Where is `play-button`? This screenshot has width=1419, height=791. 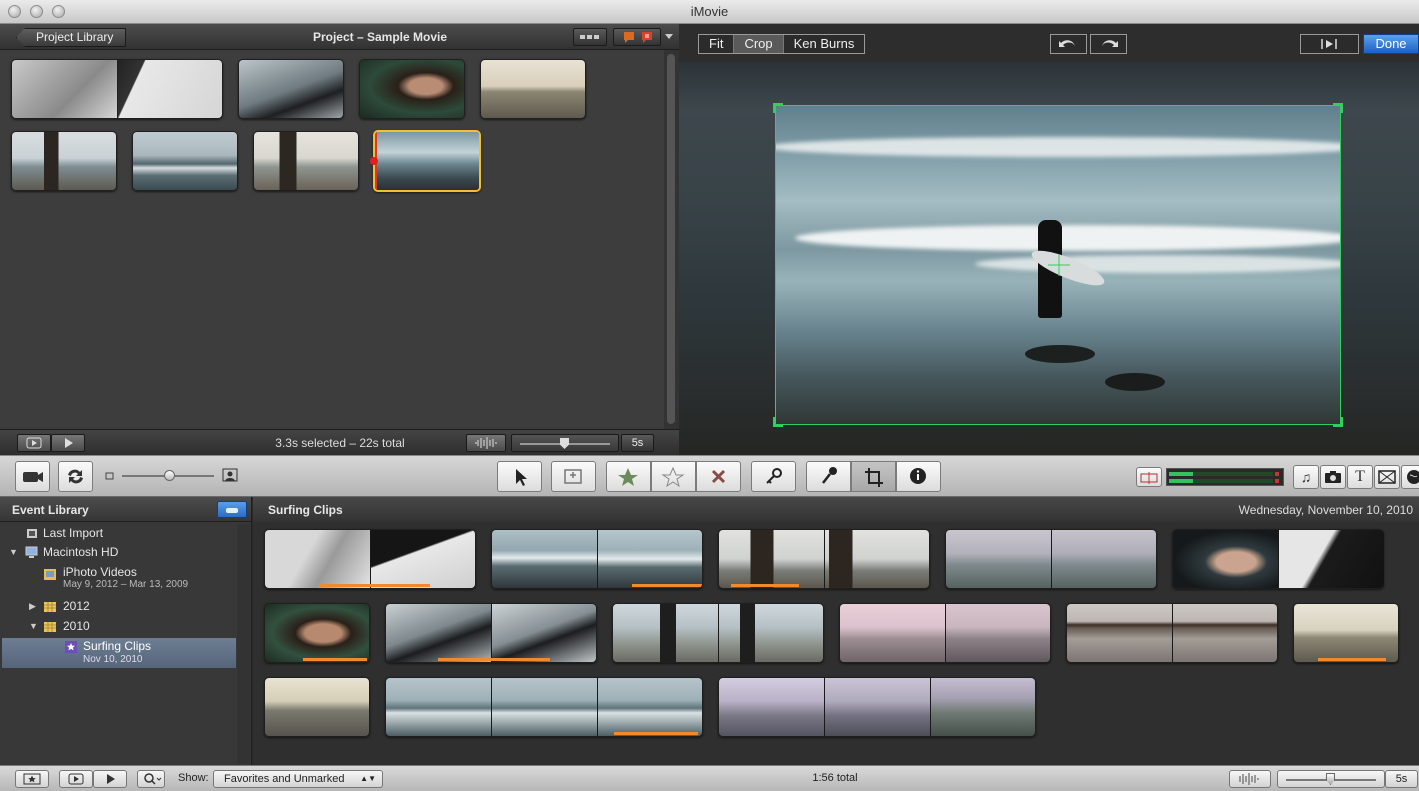
play-button is located at coordinates (68, 443).